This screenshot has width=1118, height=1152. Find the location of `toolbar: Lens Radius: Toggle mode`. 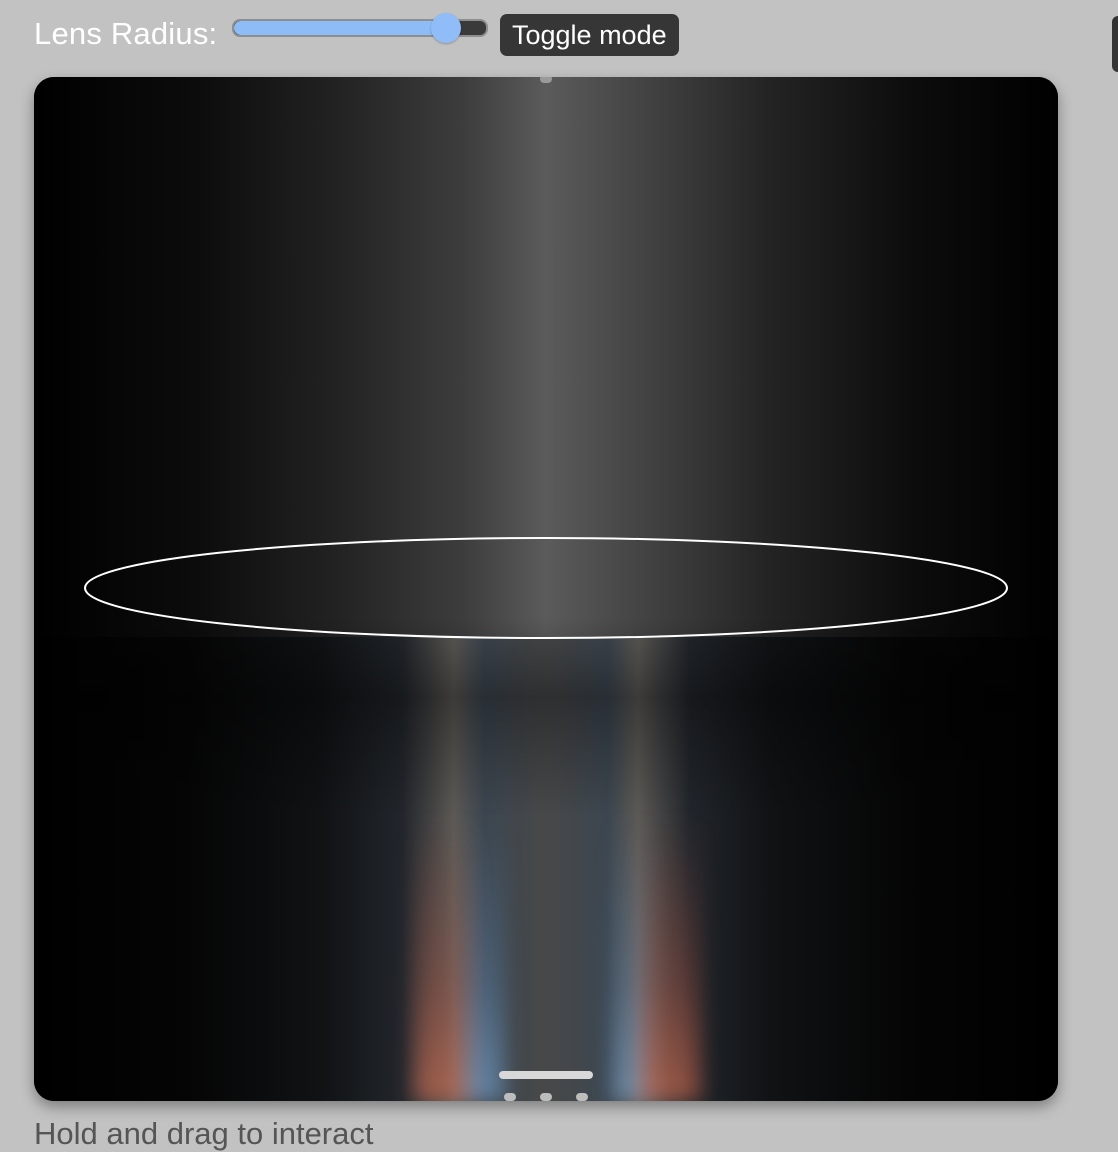

toolbar: Lens Radius: Toggle mode is located at coordinates (554, 35).